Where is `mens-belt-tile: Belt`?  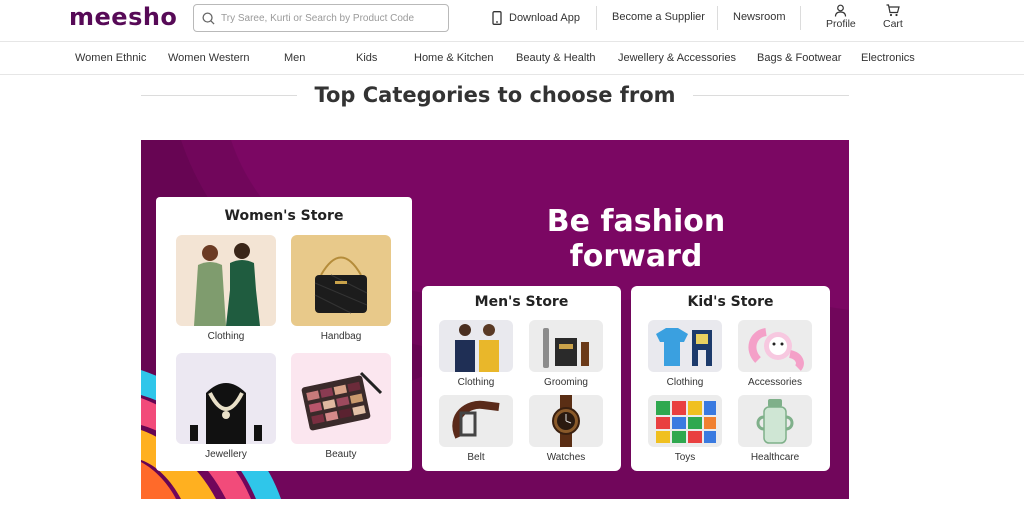
mens-belt-tile: Belt is located at coordinates (476, 429).